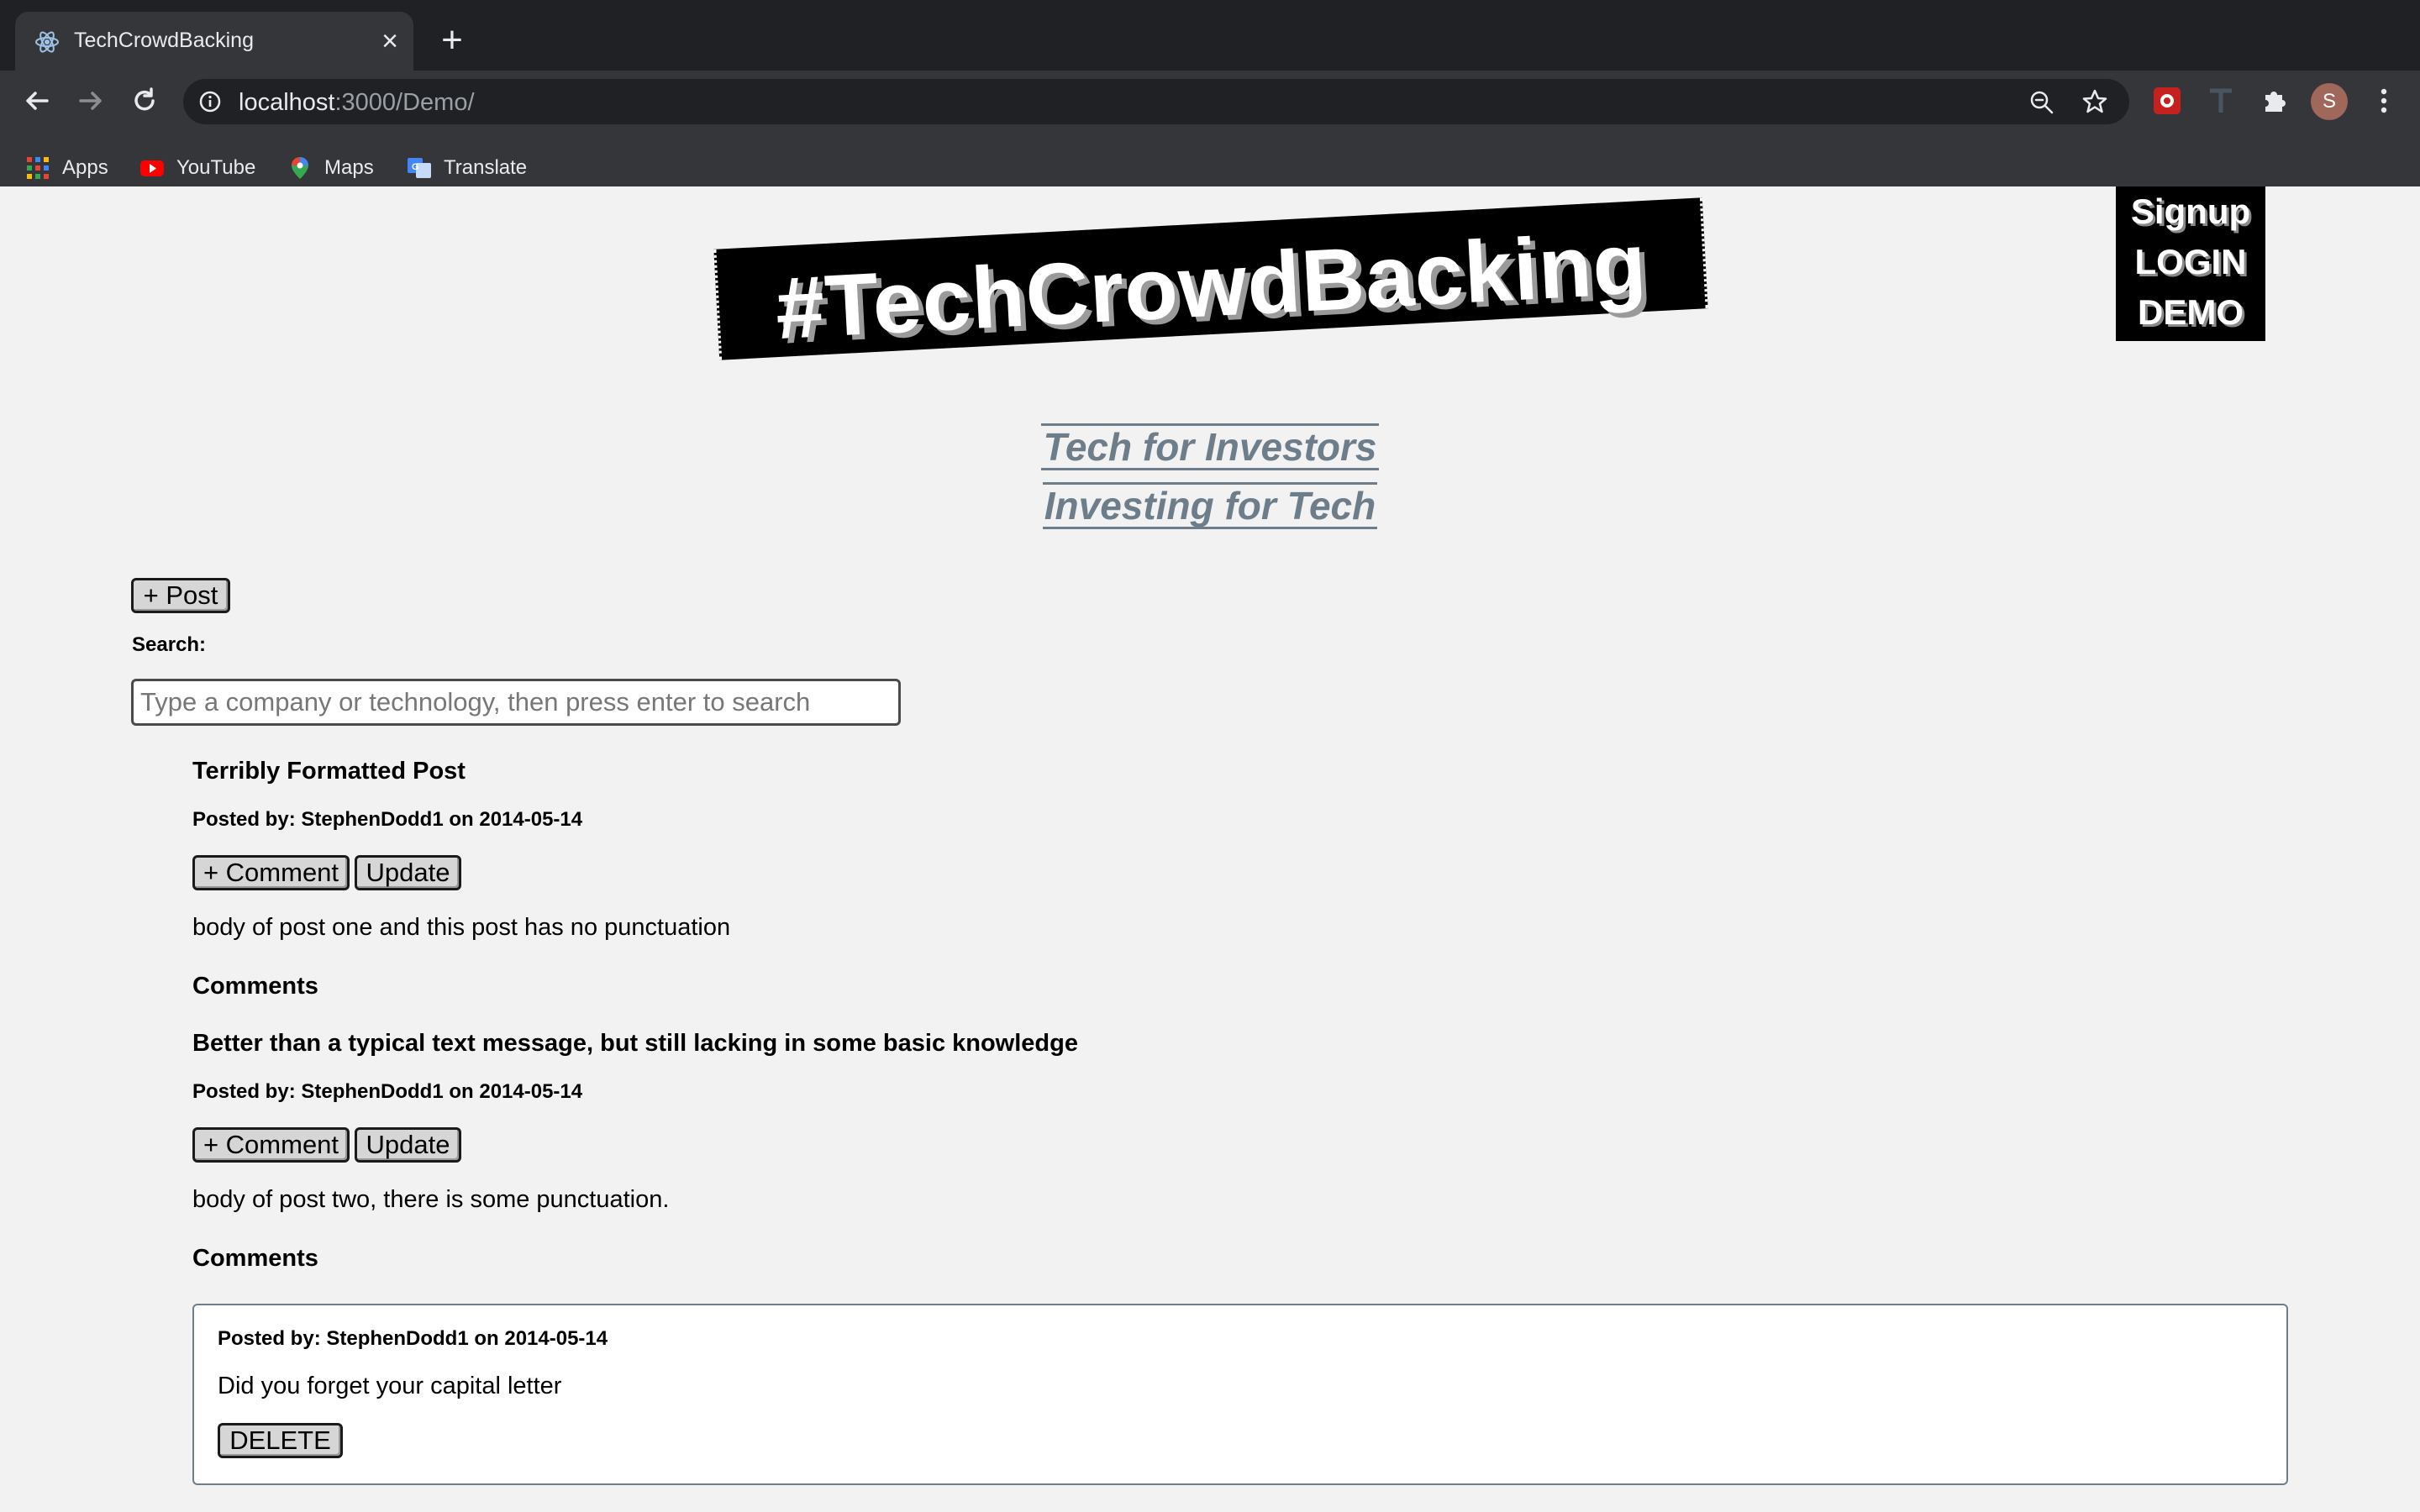 The height and width of the screenshot is (1512, 2420). What do you see at coordinates (280, 1440) in the screenshot?
I see `delete-comment-button: DELETE` at bounding box center [280, 1440].